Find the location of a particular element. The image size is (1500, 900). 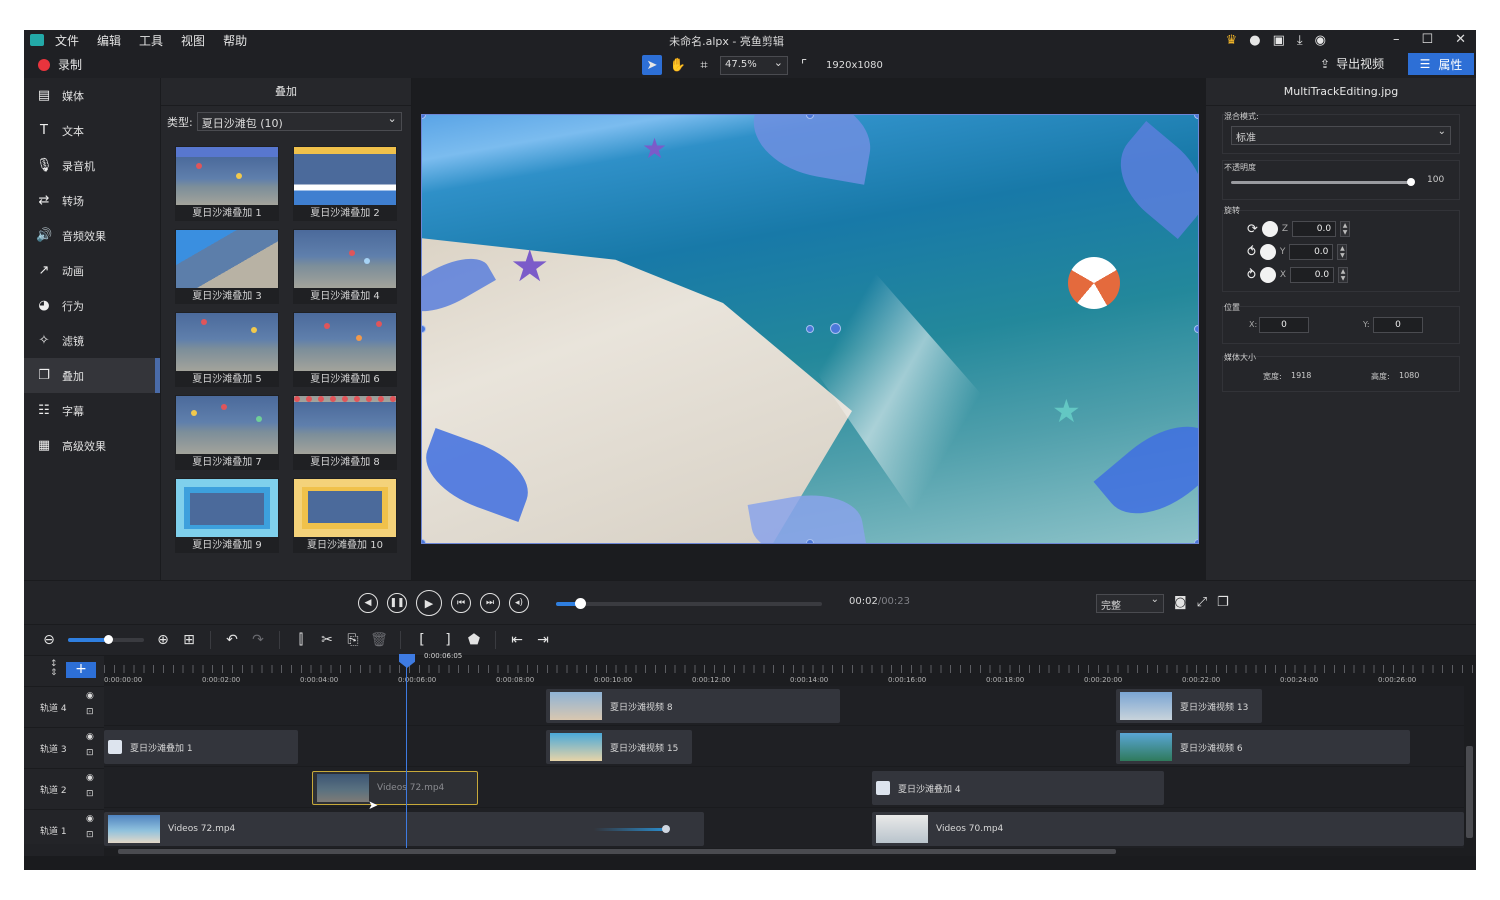

rotation-x-input: 0.0 is located at coordinates (1312, 275).